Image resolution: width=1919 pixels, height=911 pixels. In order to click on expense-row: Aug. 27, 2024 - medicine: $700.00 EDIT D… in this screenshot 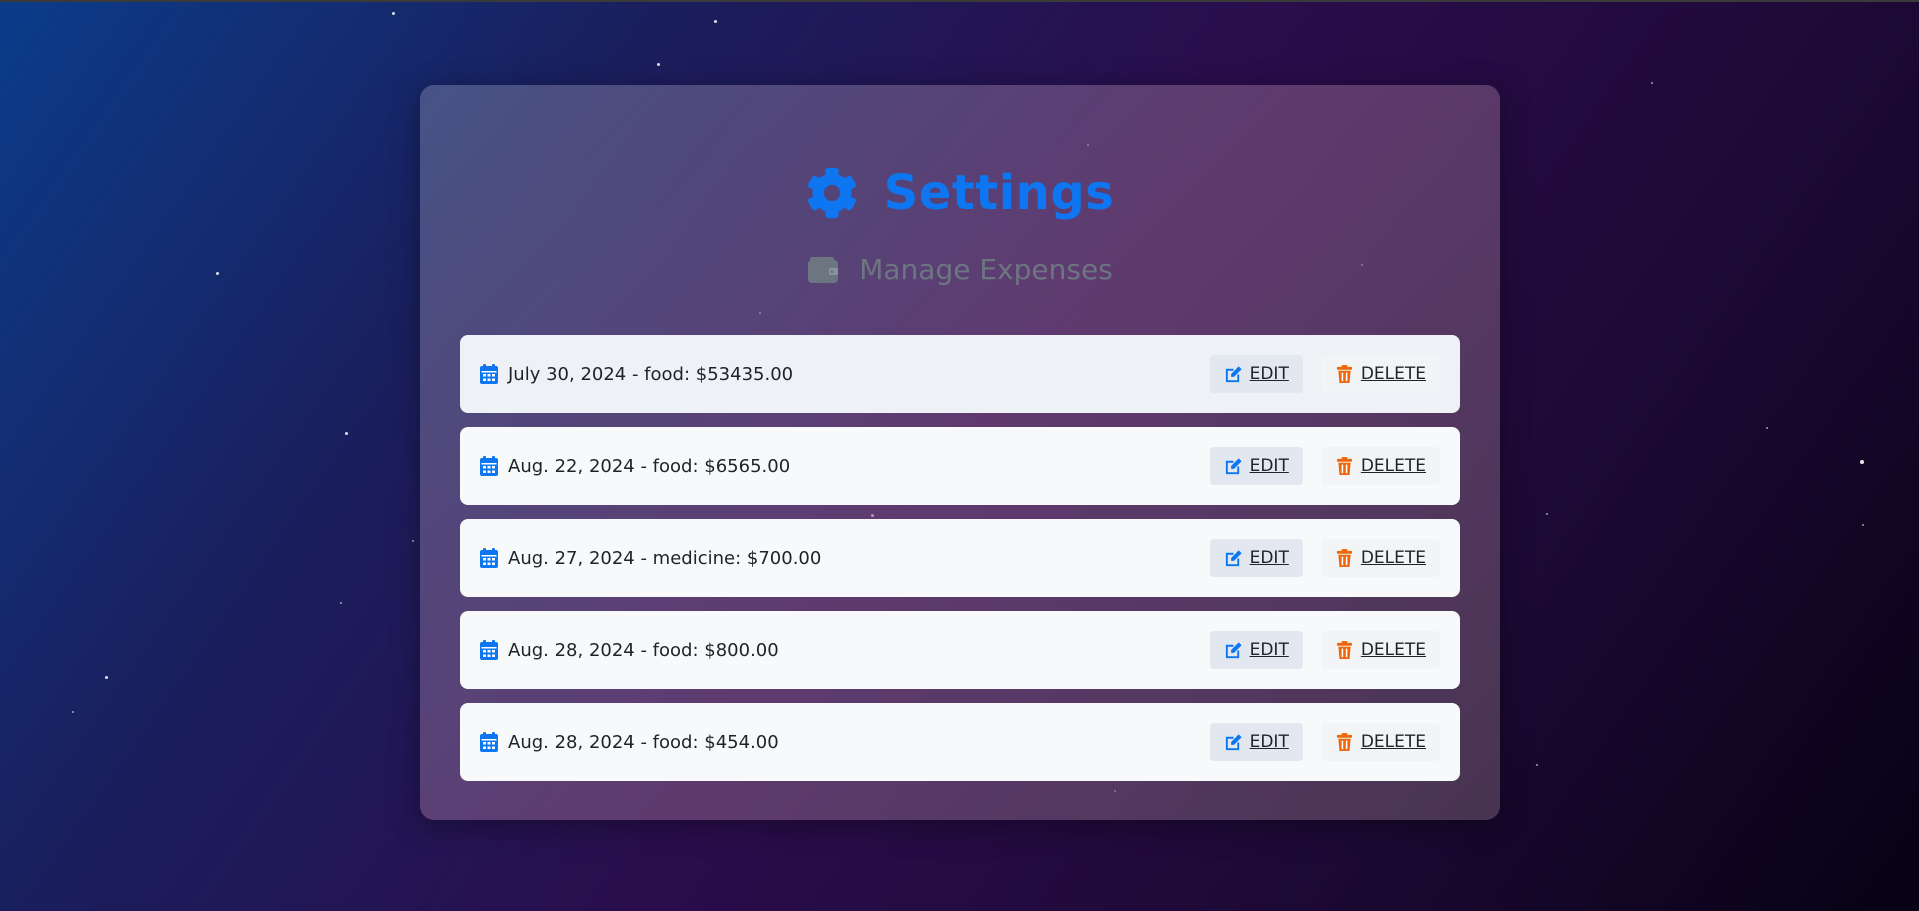, I will do `click(960, 558)`.